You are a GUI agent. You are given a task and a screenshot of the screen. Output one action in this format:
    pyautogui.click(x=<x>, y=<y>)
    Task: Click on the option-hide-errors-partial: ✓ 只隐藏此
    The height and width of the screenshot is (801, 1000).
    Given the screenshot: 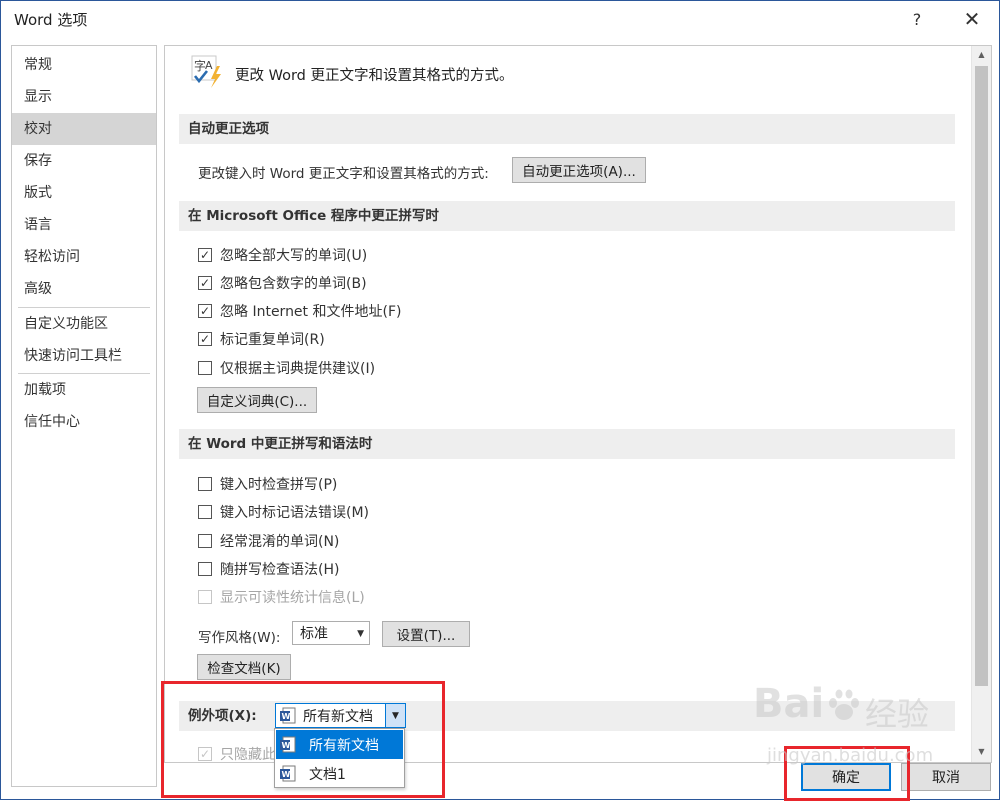 What is the action you would take?
    pyautogui.click(x=237, y=753)
    